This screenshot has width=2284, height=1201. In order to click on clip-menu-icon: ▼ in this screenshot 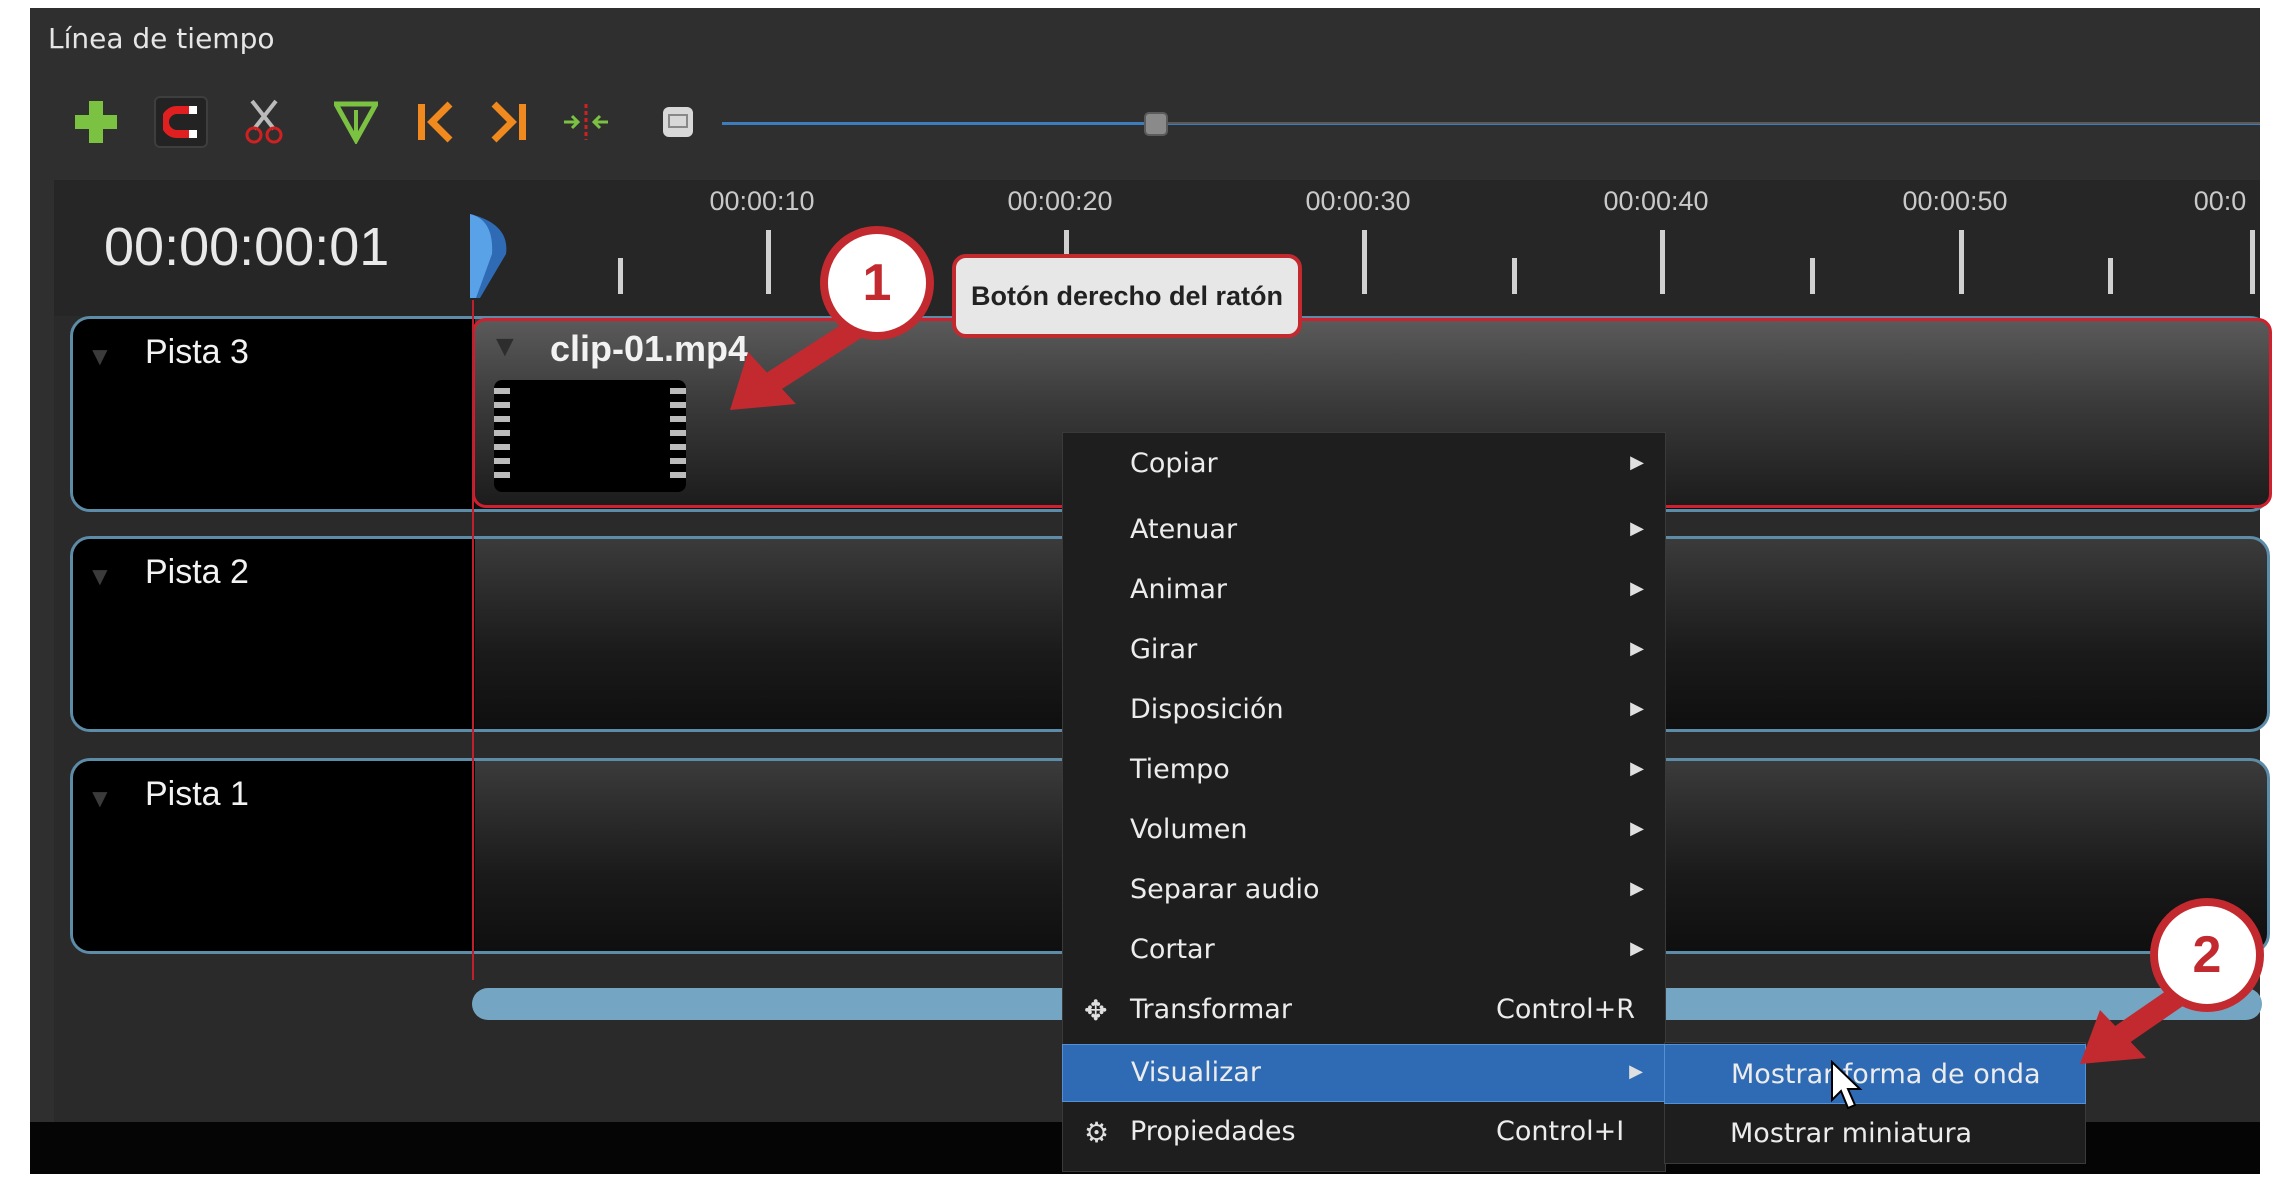, I will do `click(505, 347)`.